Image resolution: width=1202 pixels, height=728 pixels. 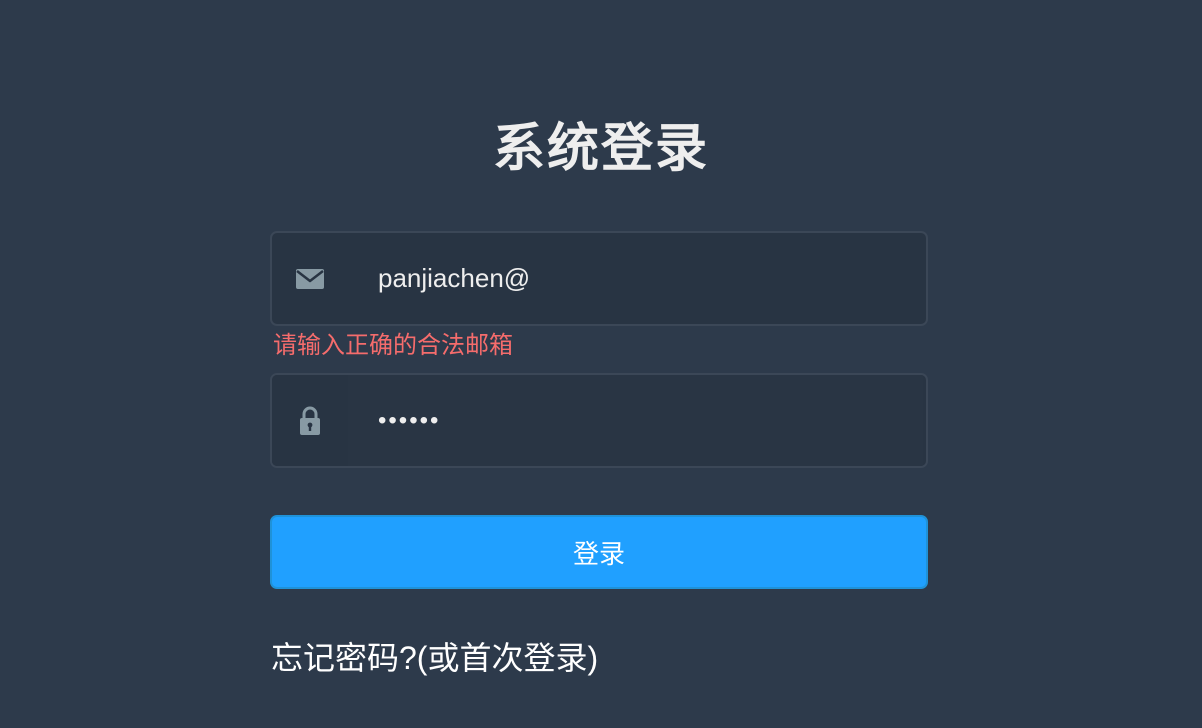 I want to click on forgot-password-link: 忘记密码?(或首次登录), so click(x=434, y=658).